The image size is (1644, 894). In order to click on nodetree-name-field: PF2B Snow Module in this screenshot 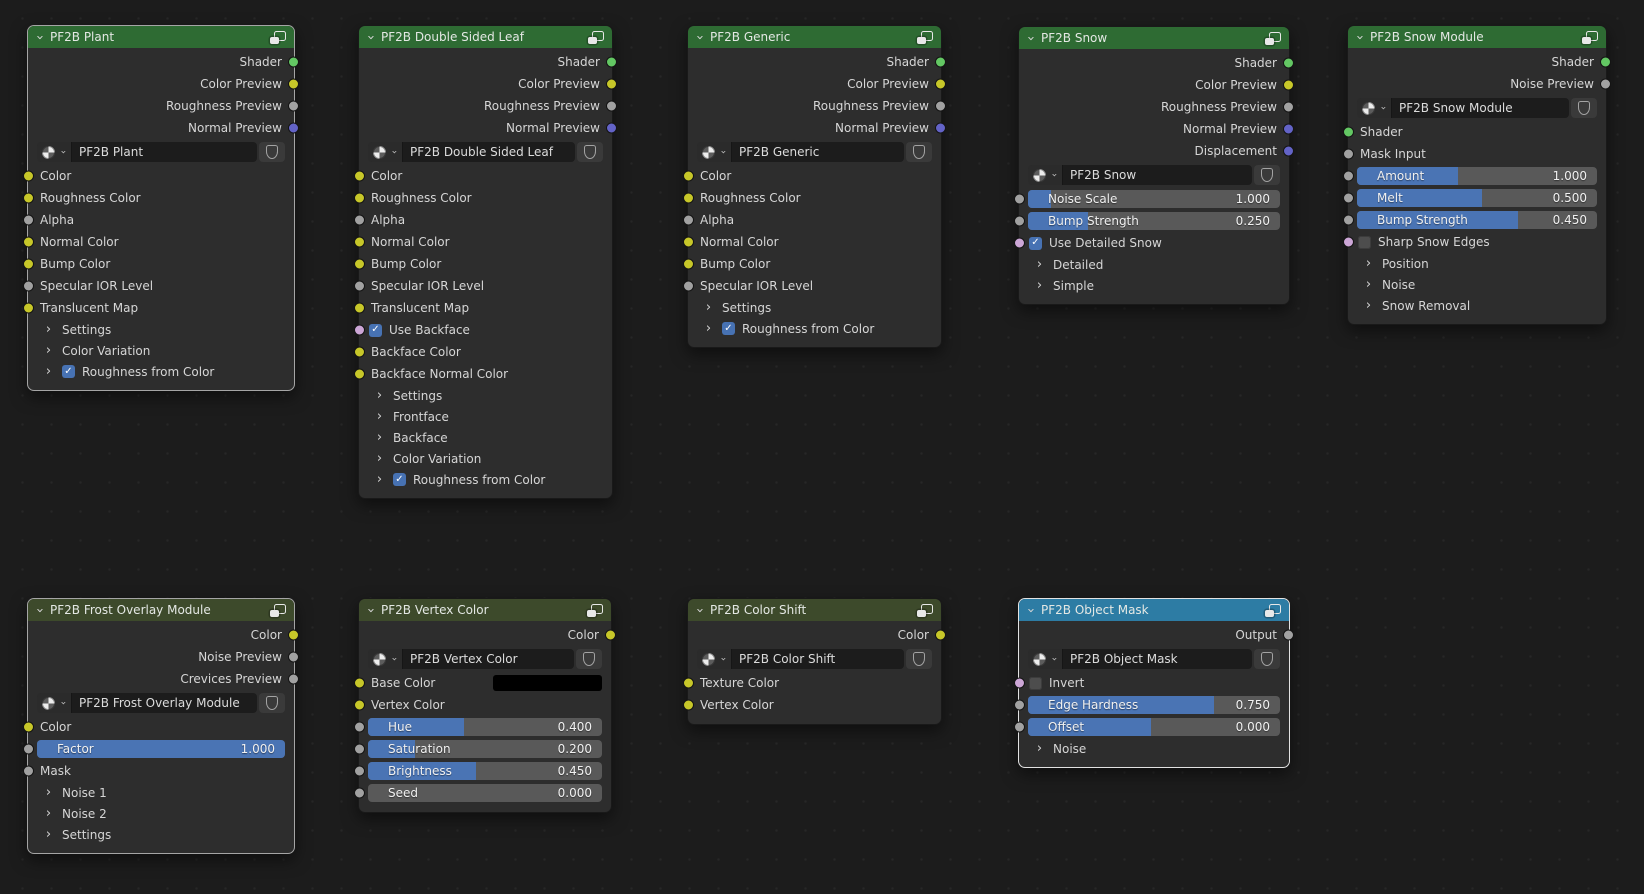, I will do `click(1480, 108)`.